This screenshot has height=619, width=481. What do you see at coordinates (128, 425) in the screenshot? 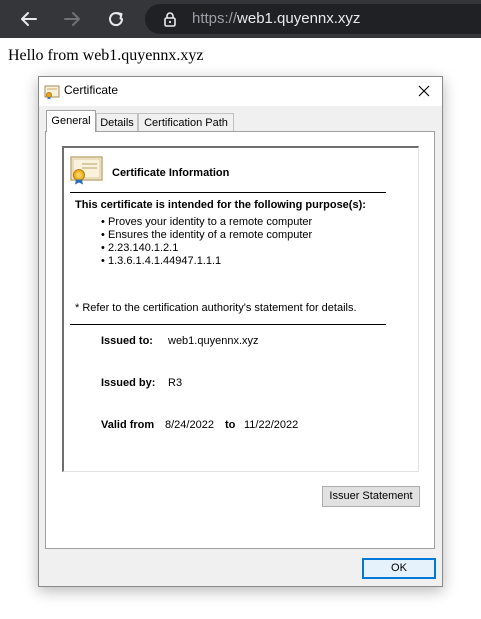
I see `valid-from-label: Valid from` at bounding box center [128, 425].